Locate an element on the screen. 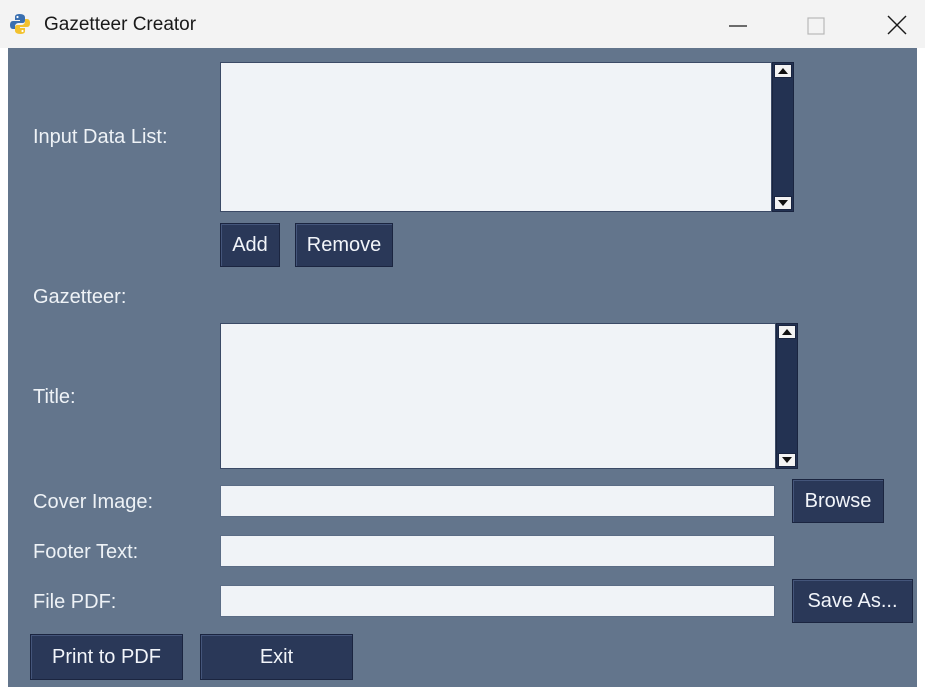  add-button: Add is located at coordinates (250, 245).